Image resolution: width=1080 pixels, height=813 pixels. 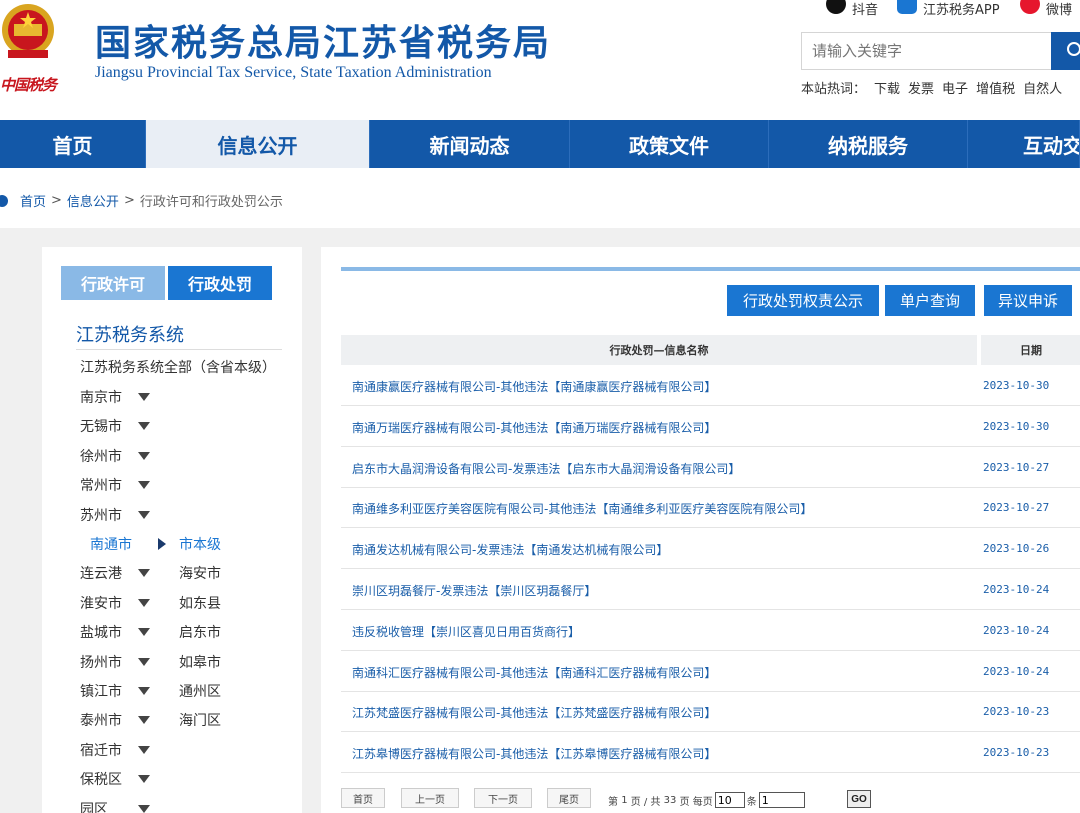 What do you see at coordinates (1024, 144) in the screenshot?
I see `nav-interaction: 互动交` at bounding box center [1024, 144].